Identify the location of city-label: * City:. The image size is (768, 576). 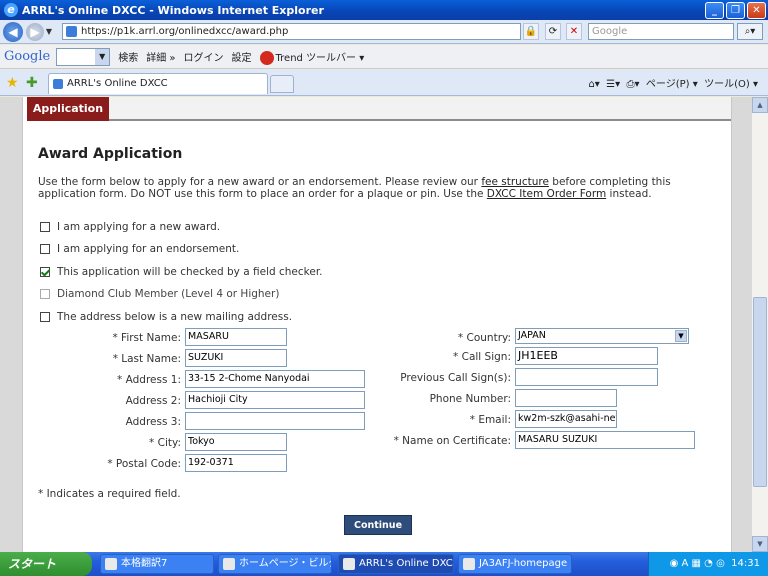
(165, 443).